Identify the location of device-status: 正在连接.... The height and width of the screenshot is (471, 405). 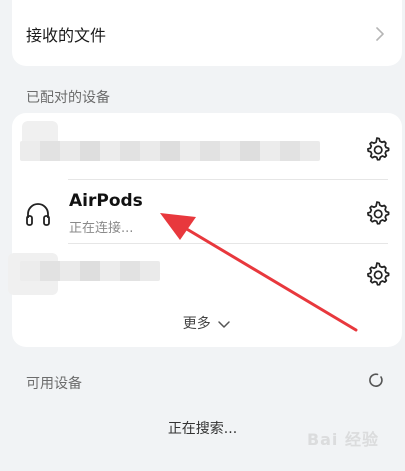
(101, 228).